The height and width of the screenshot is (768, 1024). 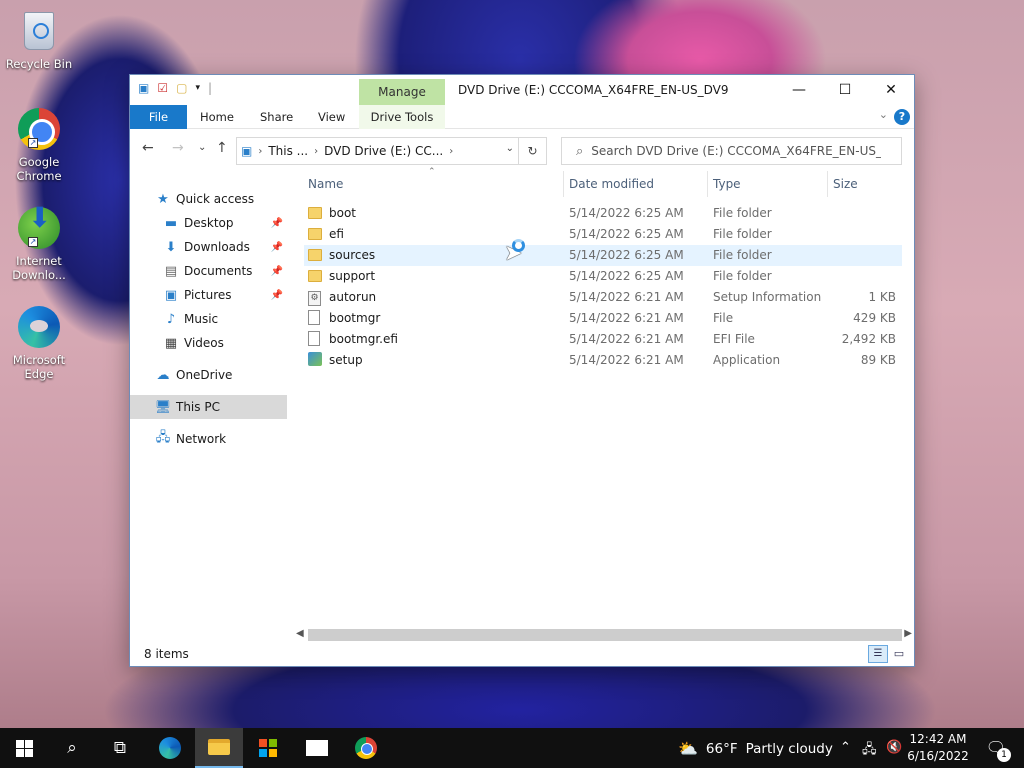 I want to click on search-input, so click(x=736, y=151).